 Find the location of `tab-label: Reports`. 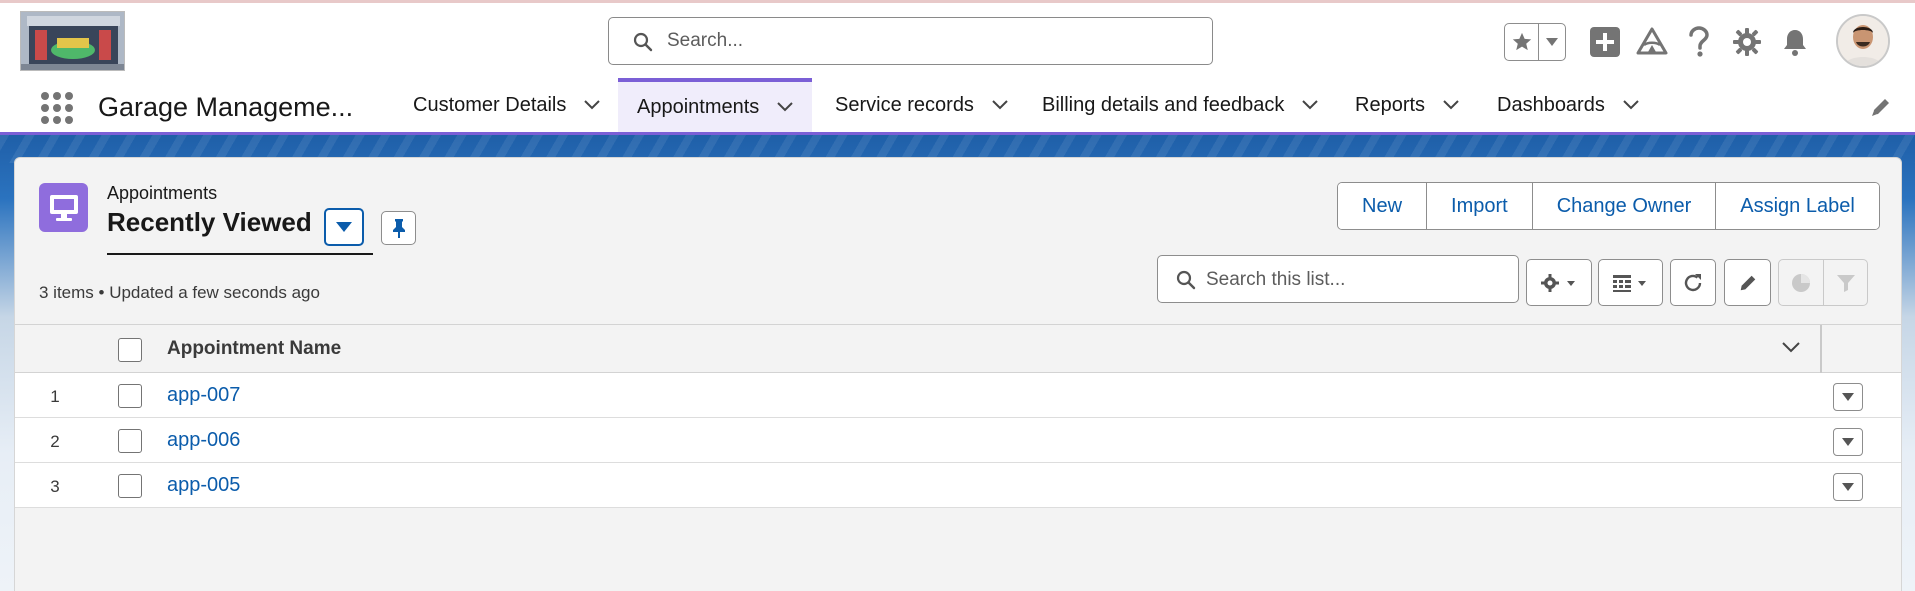

tab-label: Reports is located at coordinates (1390, 104).